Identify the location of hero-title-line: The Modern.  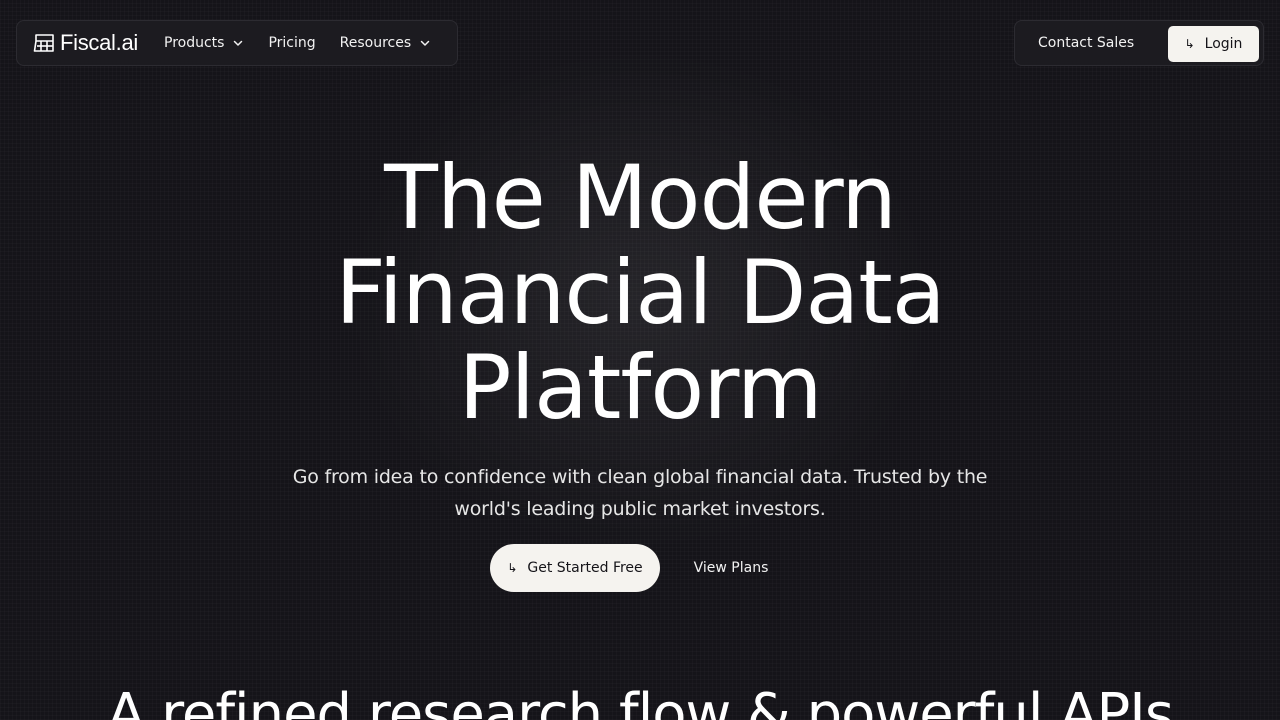
(640, 197).